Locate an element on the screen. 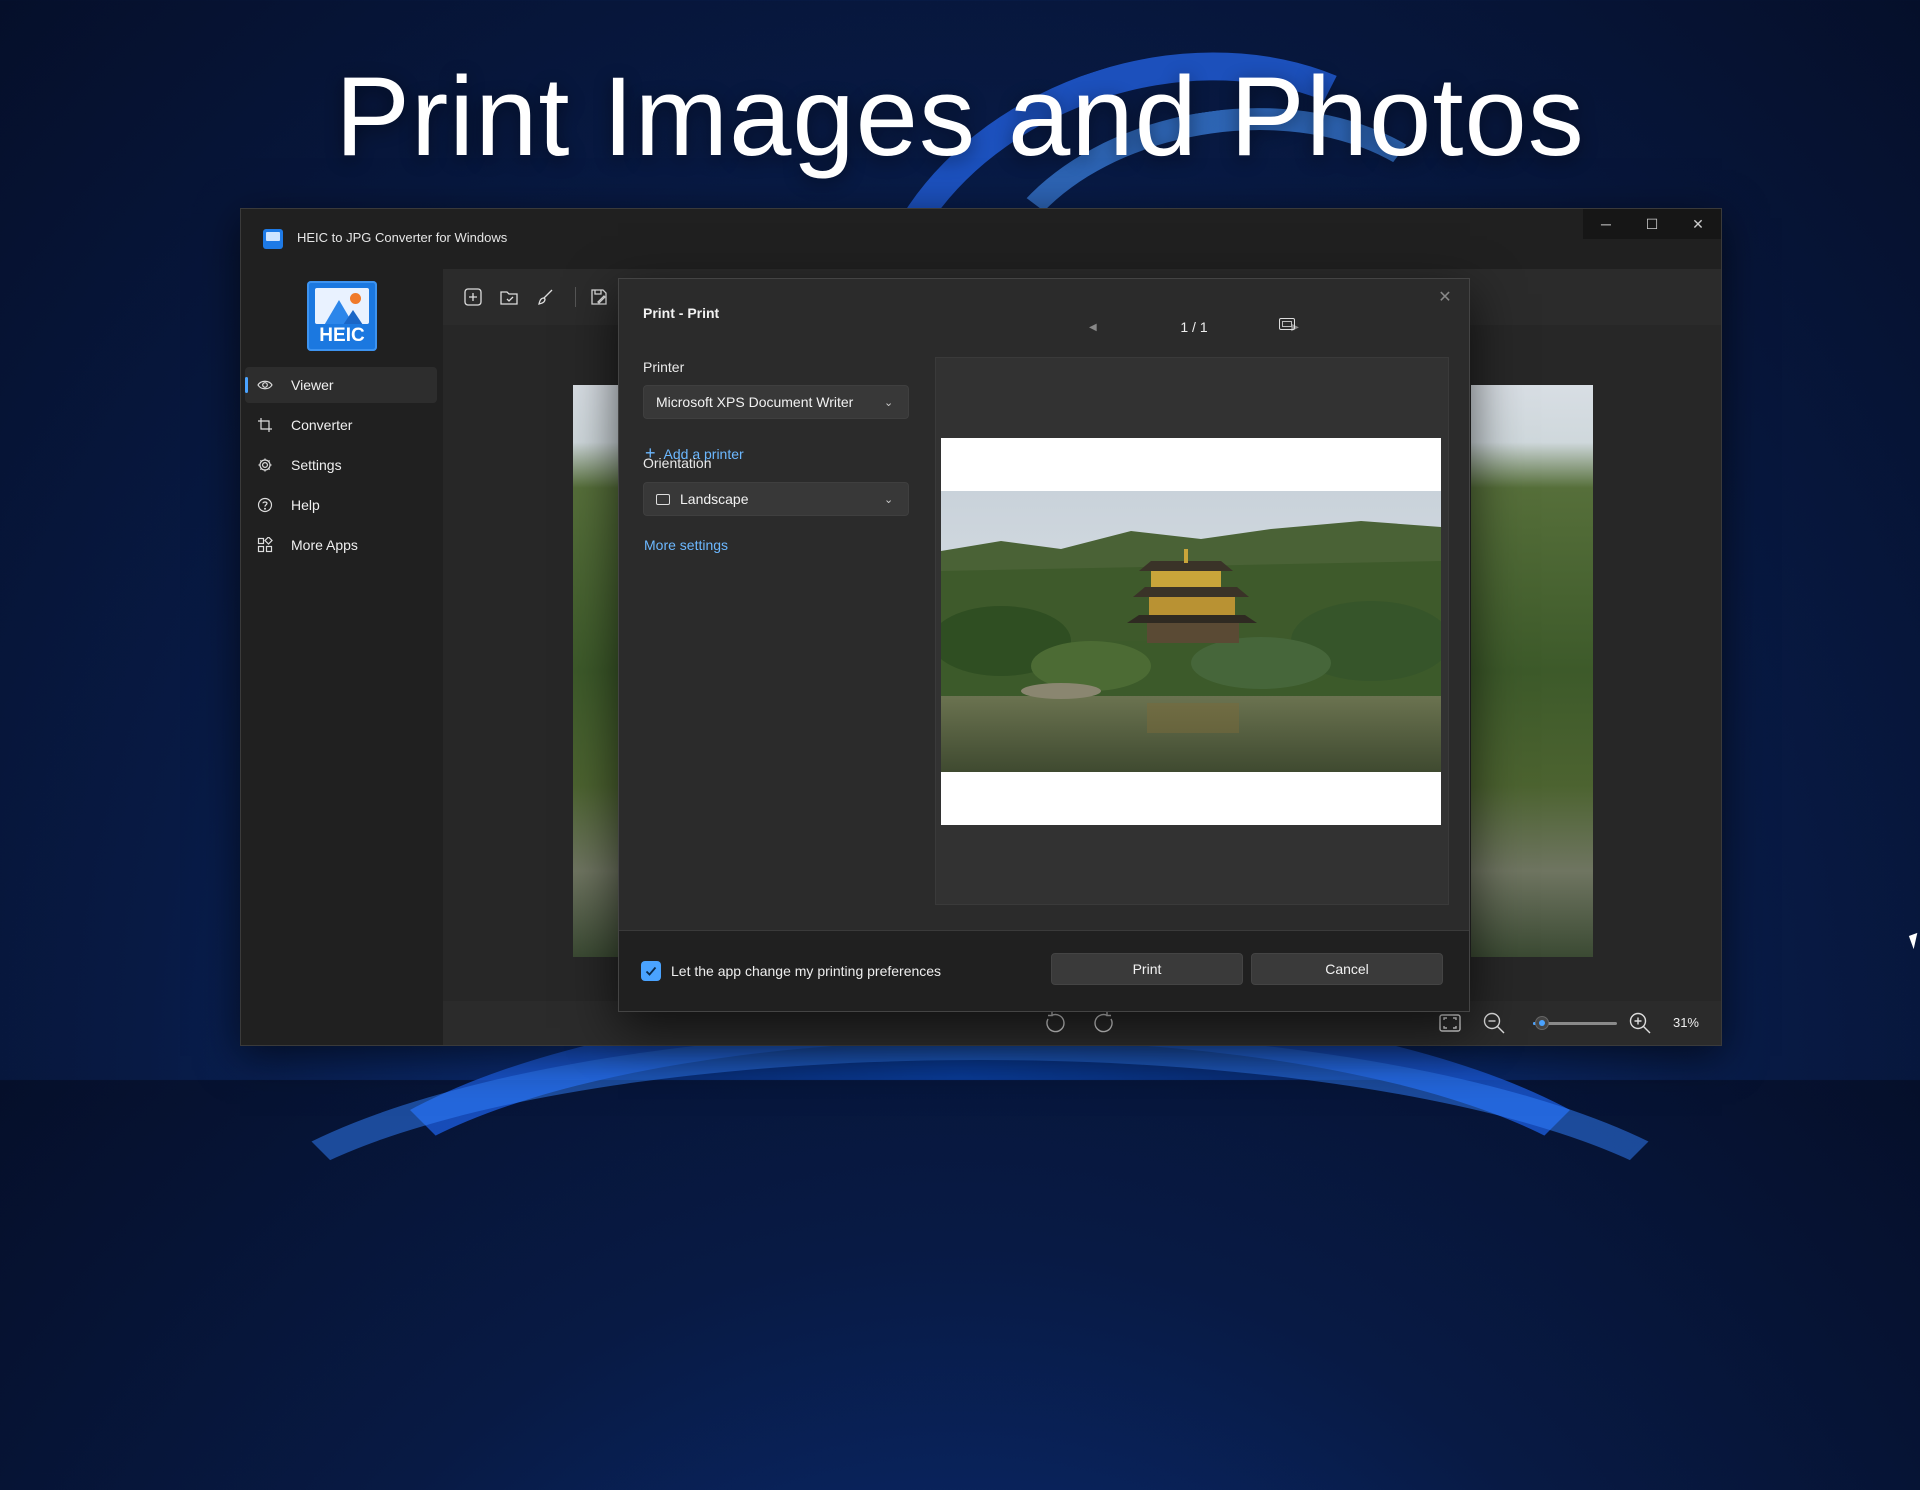 The width and height of the screenshot is (1920, 1490). heic-logo: HEIC is located at coordinates (342, 316).